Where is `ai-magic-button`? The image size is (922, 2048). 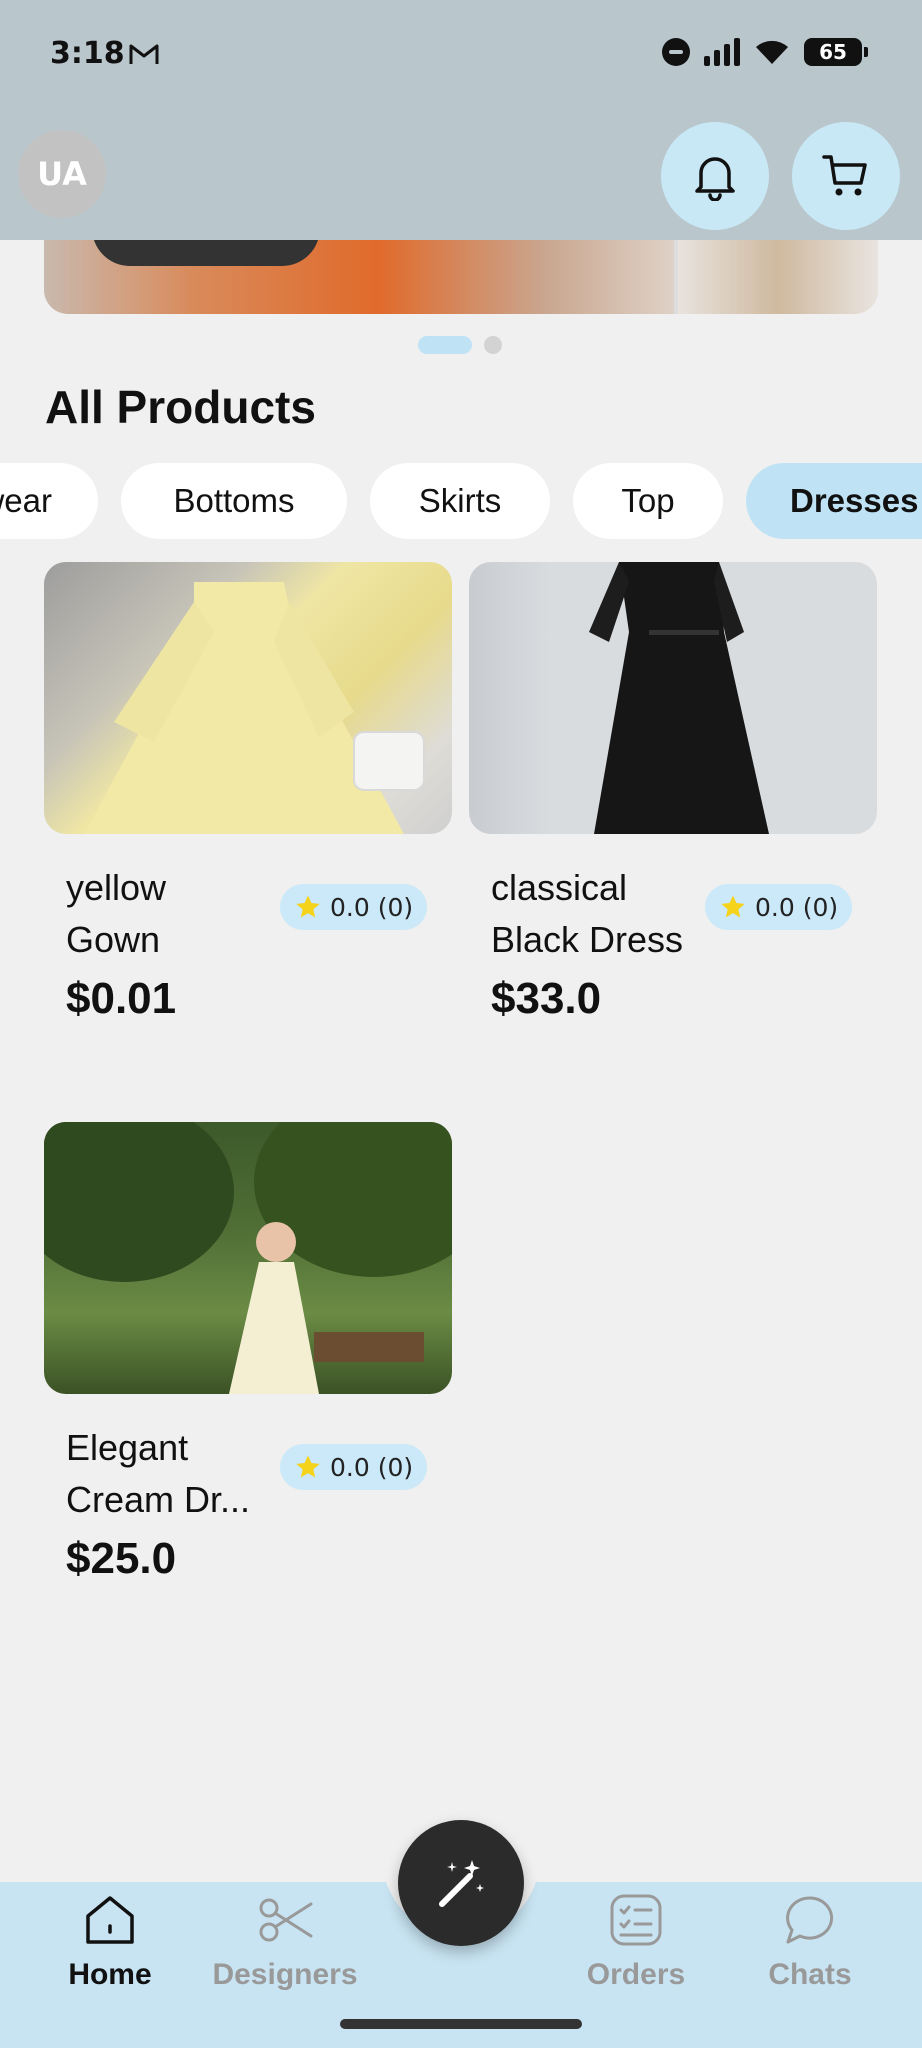 ai-magic-button is located at coordinates (461, 1883).